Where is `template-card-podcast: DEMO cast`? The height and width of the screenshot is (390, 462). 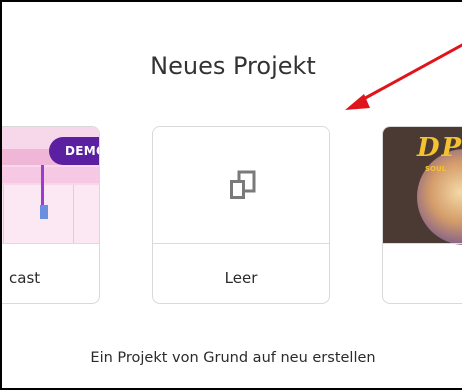
template-card-podcast: DEMO cast is located at coordinates (51, 215).